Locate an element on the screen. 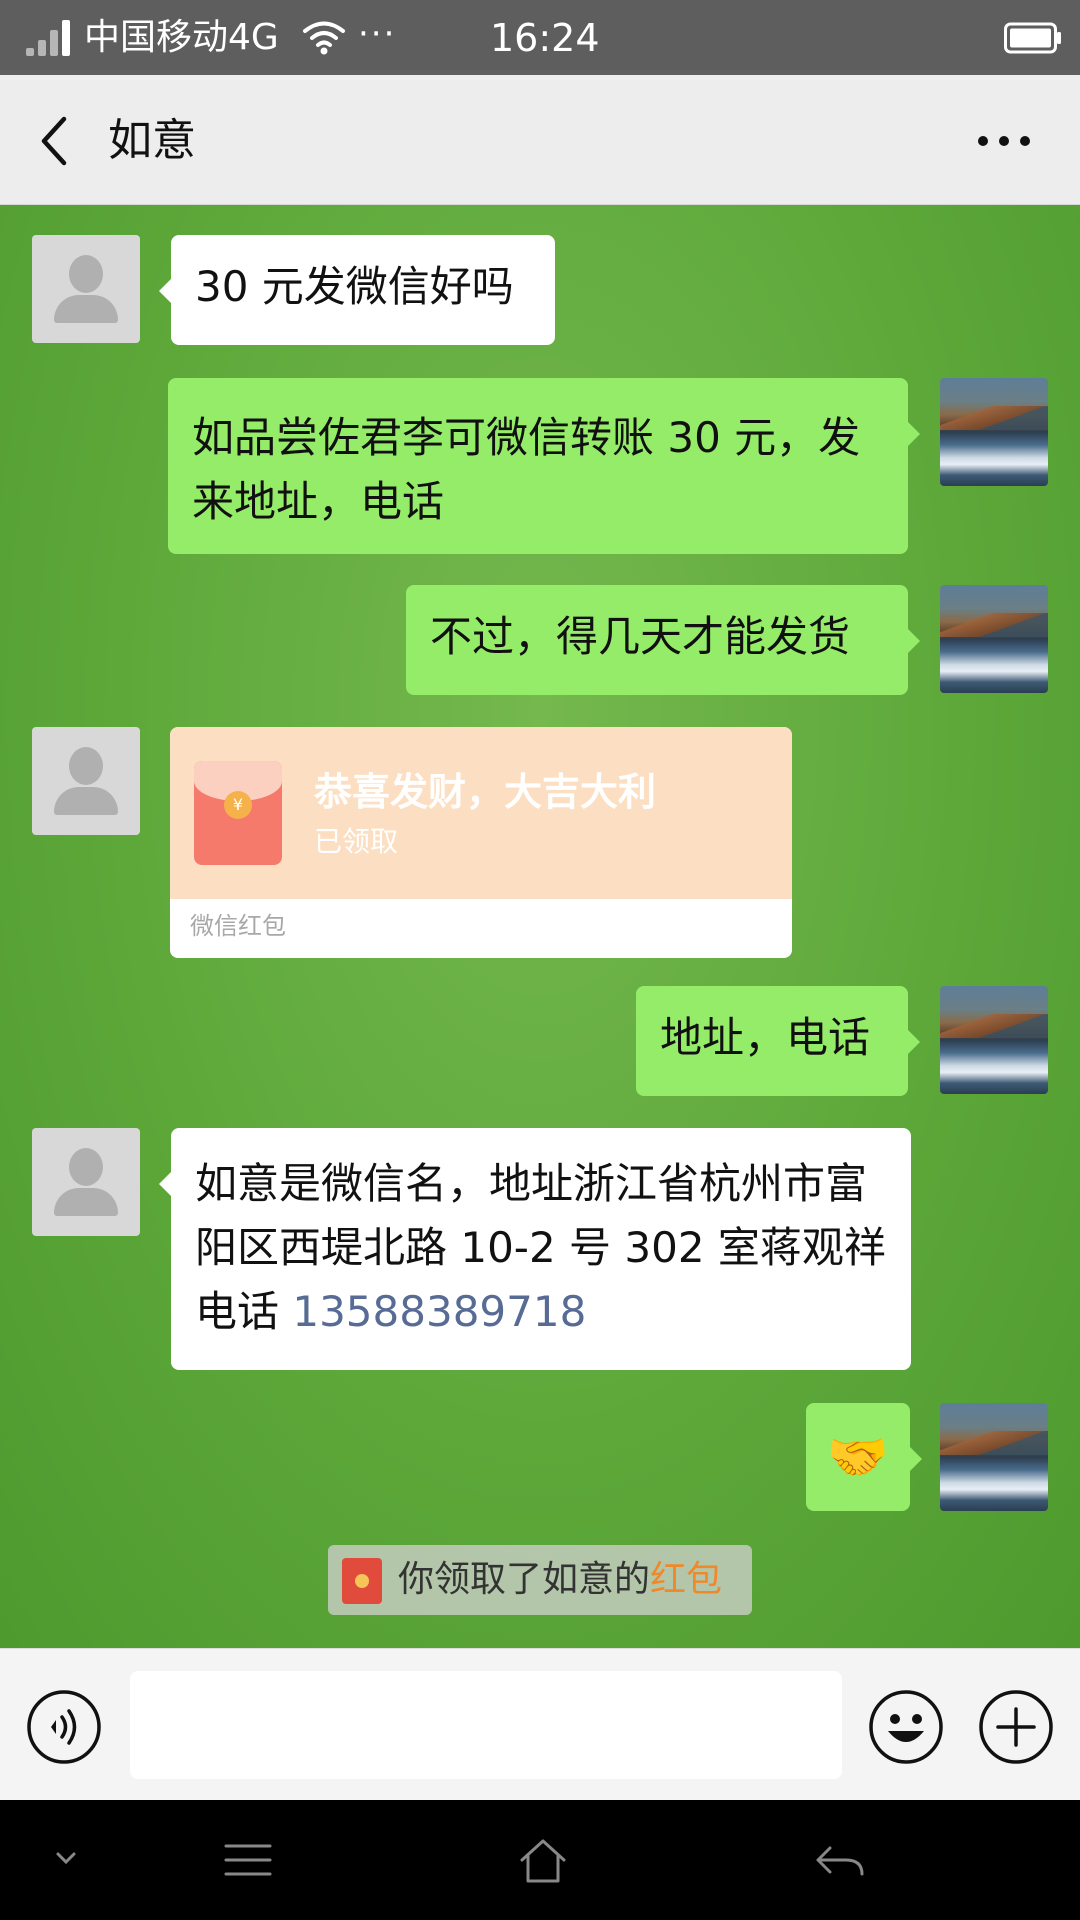 The width and height of the screenshot is (1080, 1920). message-text: 如品尝佐君李可微信转账 30 元，发来地址，电话 is located at coordinates (526, 469).